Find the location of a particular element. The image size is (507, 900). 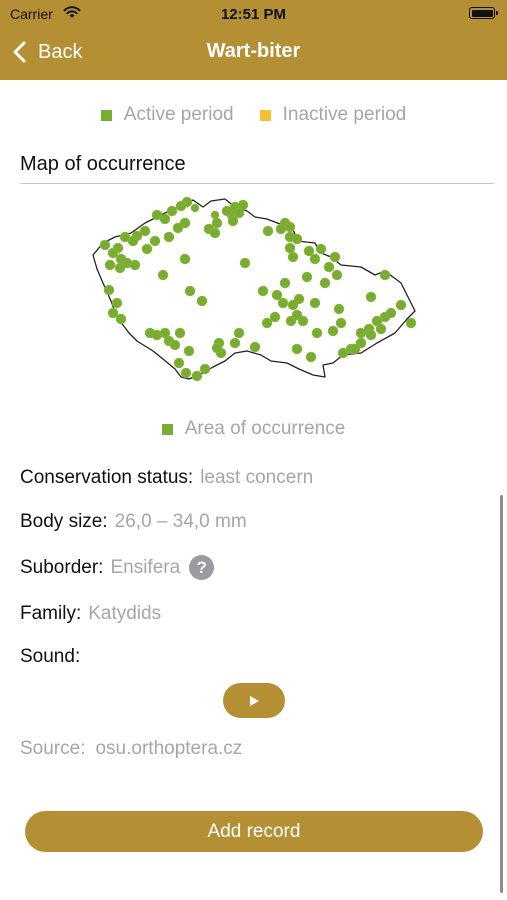

section-divider is located at coordinates (257, 183).